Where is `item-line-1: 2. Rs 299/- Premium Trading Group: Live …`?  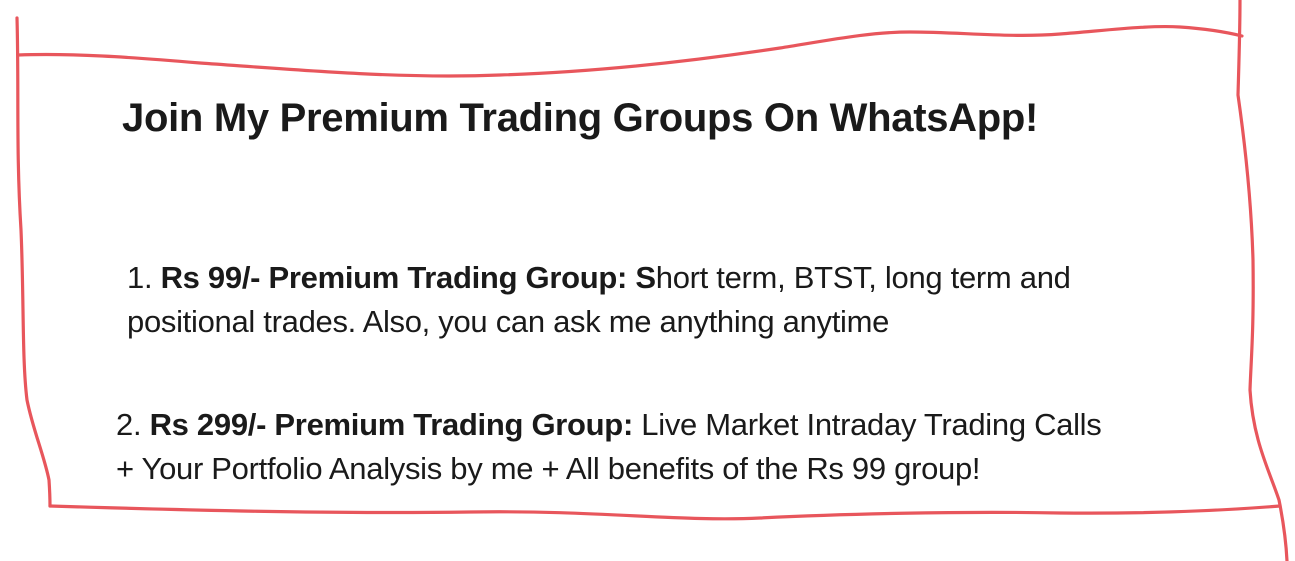
item-line-1: 2. Rs 299/- Premium Trading Group: Live … is located at coordinates (609, 425).